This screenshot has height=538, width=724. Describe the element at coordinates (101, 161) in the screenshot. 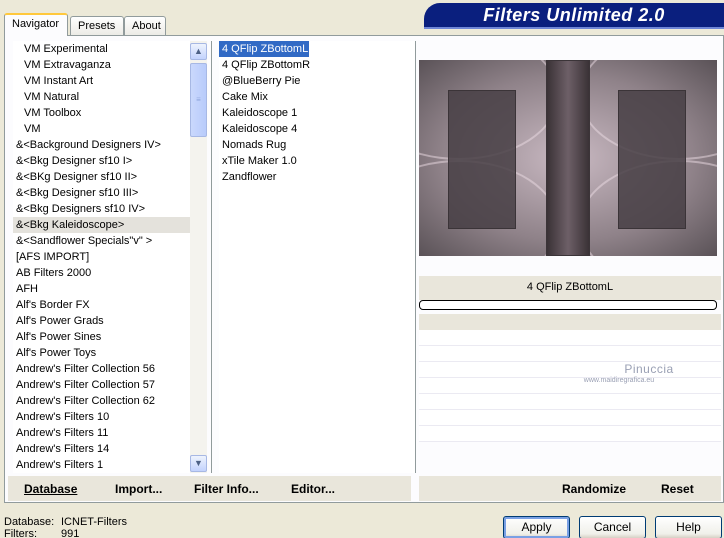

I see `category-item: &<Bkg Designer sf10 I>` at that location.